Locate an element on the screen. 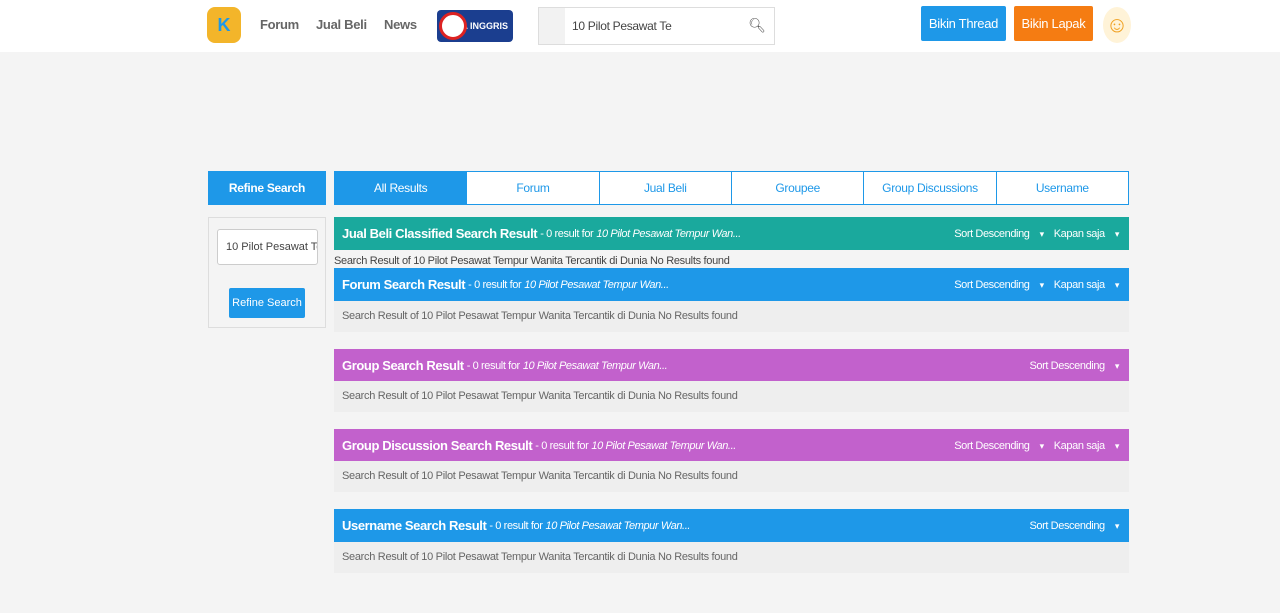 This screenshot has width=1280, height=613. bikin-thread-button: Bikin Thread is located at coordinates (963, 23).